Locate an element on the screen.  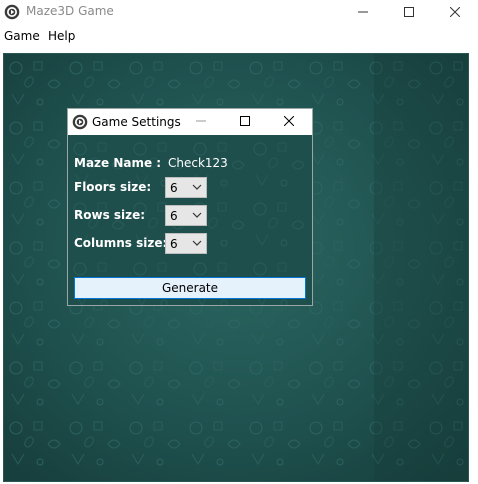
menu-bar: Game Help is located at coordinates (239, 36).